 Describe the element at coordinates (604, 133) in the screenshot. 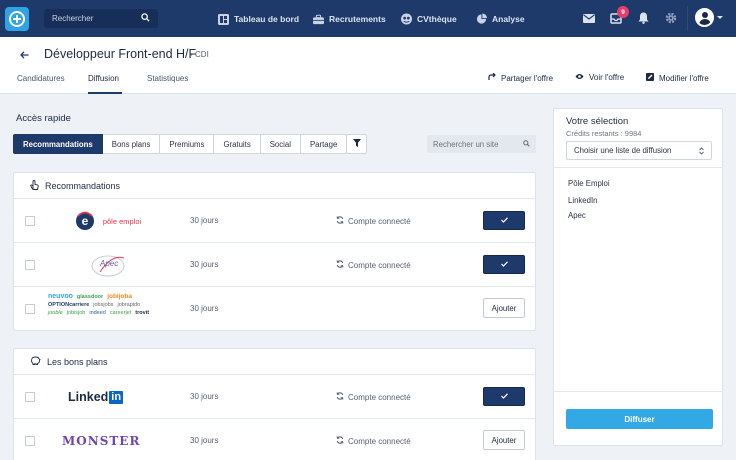

I see `credits-remaining: Crédits restants : 9984` at that location.